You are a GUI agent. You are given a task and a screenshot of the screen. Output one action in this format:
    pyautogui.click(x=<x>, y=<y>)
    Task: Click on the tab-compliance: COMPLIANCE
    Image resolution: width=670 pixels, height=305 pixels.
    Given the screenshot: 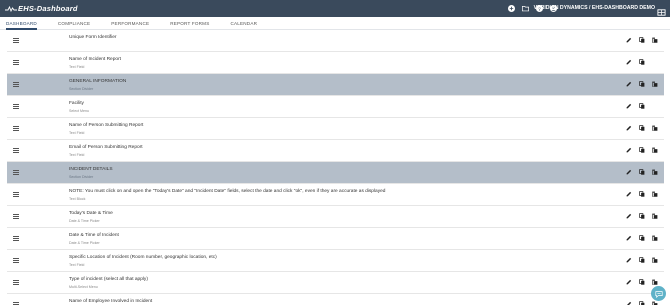 What is the action you would take?
    pyautogui.click(x=74, y=23)
    